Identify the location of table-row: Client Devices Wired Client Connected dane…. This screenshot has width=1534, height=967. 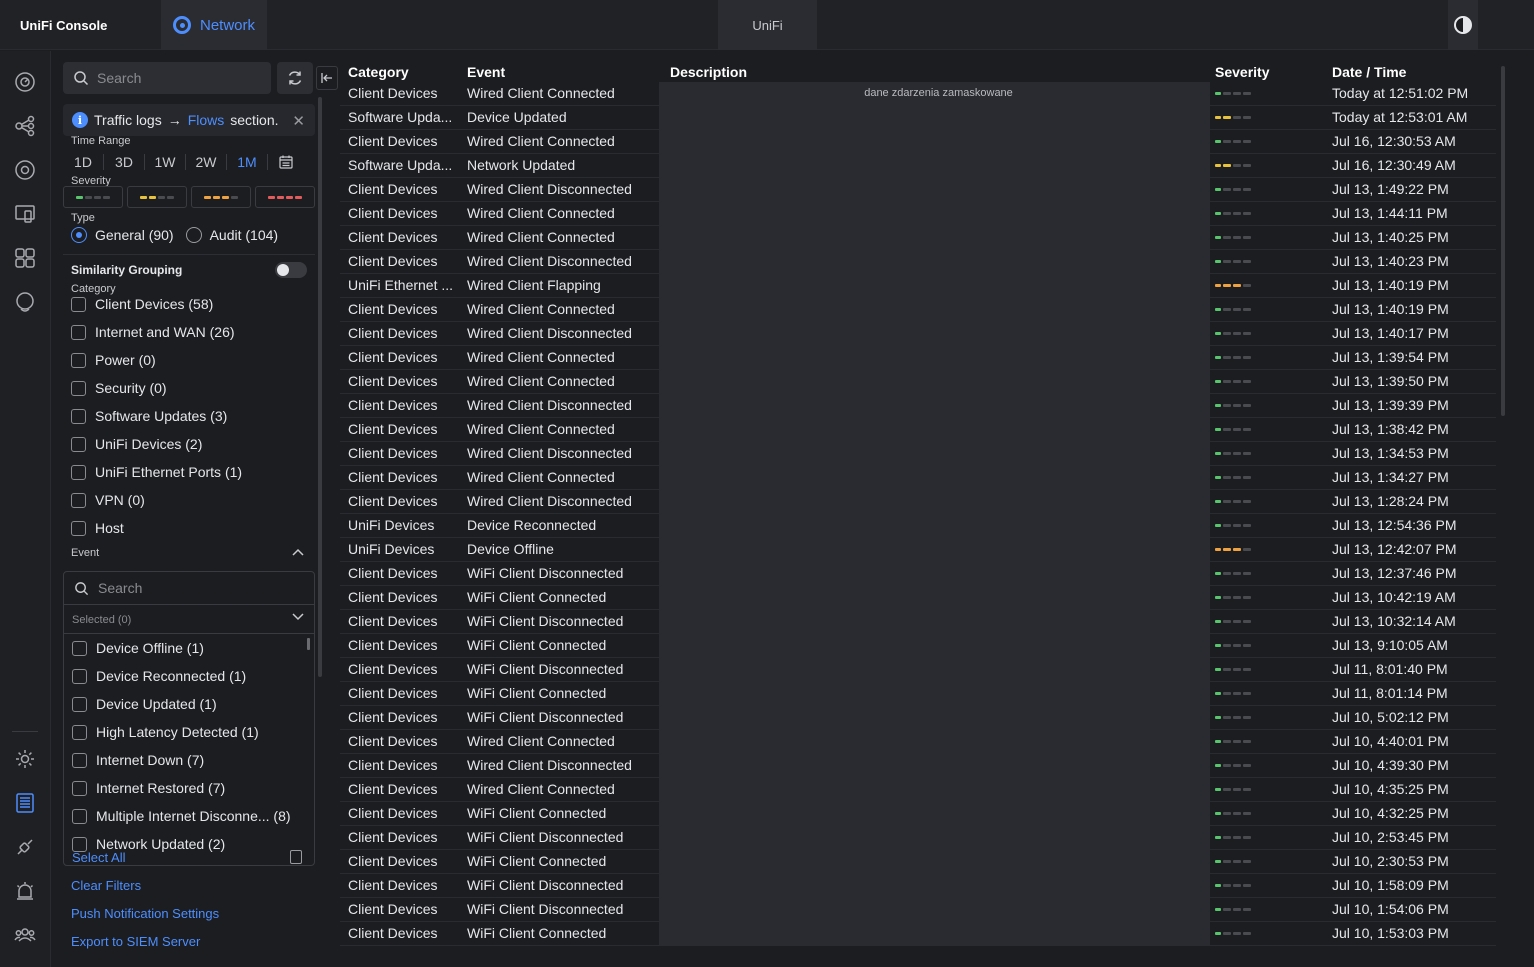
(918, 94).